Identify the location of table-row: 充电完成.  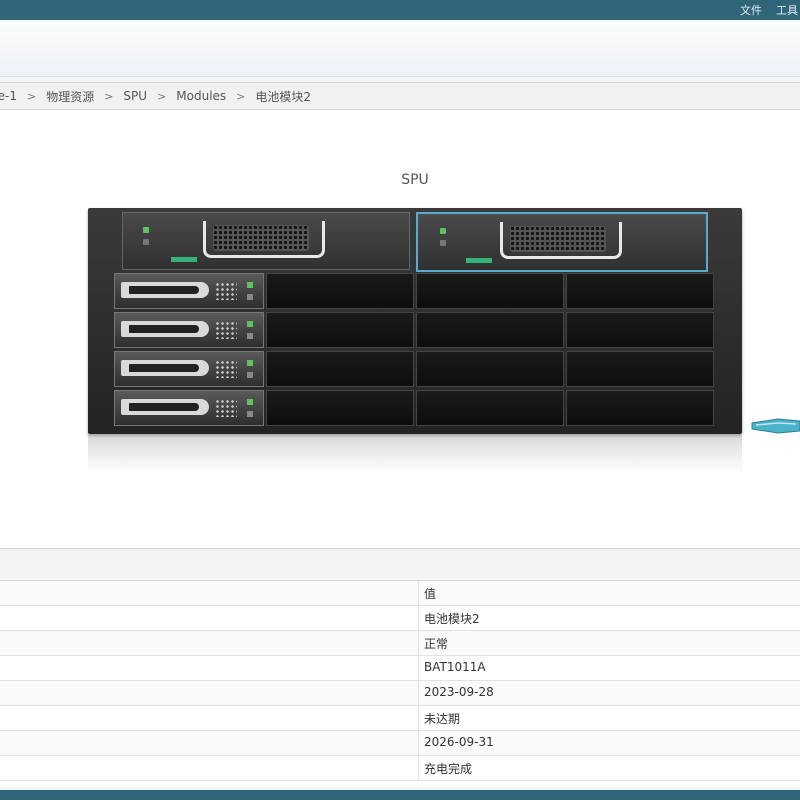
(400, 768).